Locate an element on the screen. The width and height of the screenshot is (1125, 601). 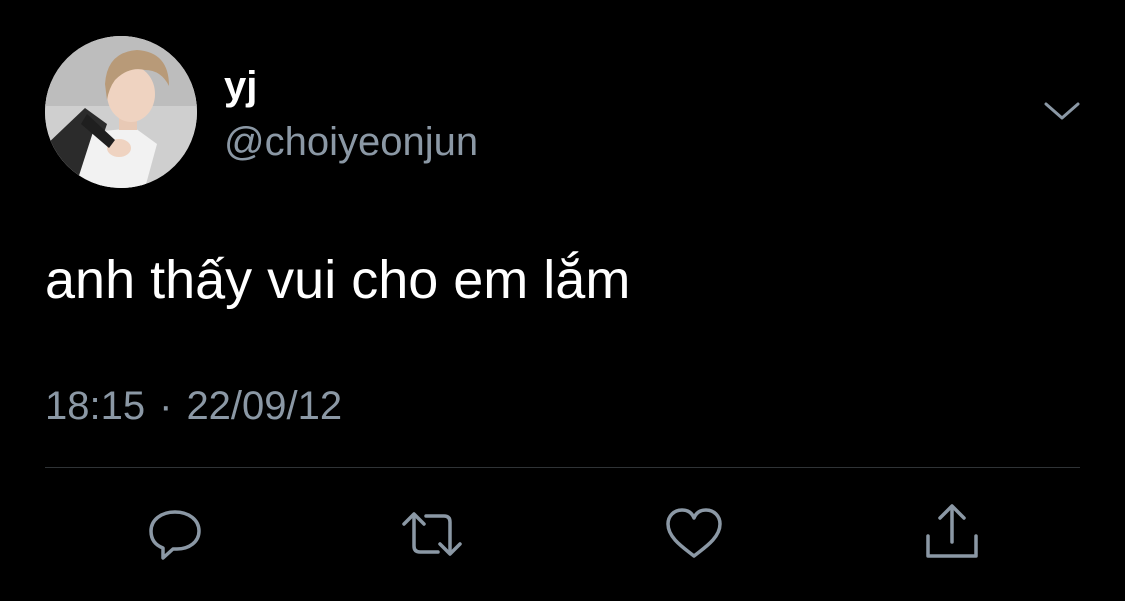
reply-button is located at coordinates (175, 534).